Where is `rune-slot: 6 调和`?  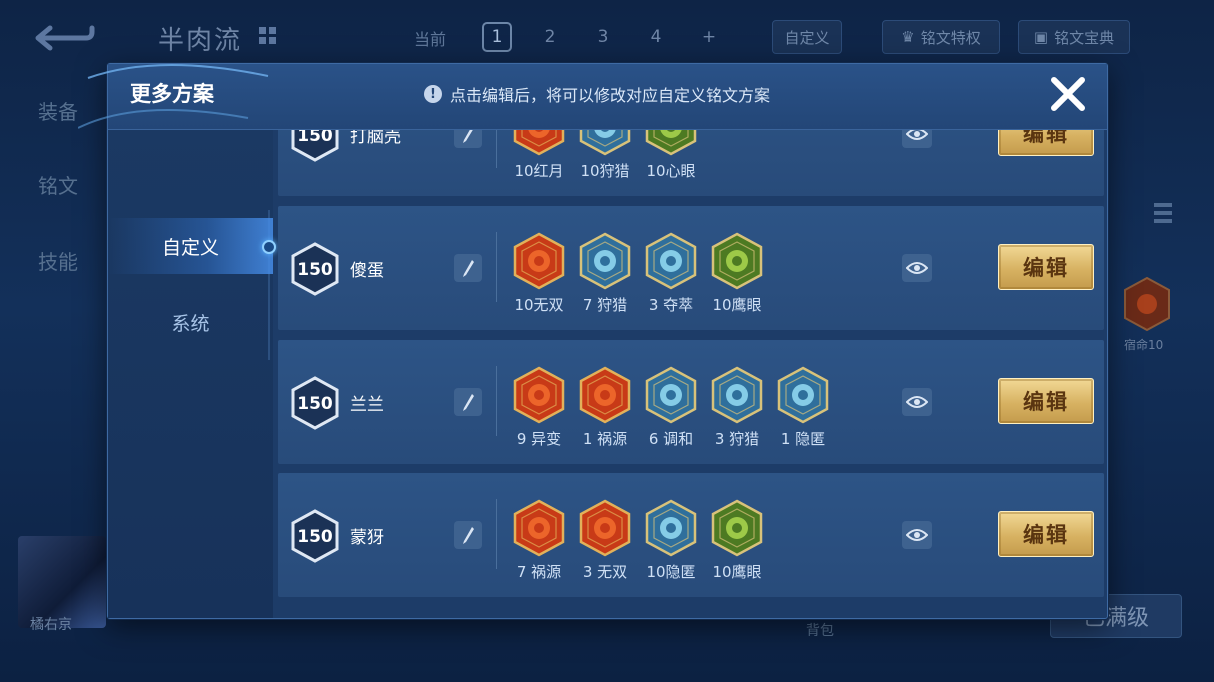
rune-slot: 6 调和 is located at coordinates (671, 407).